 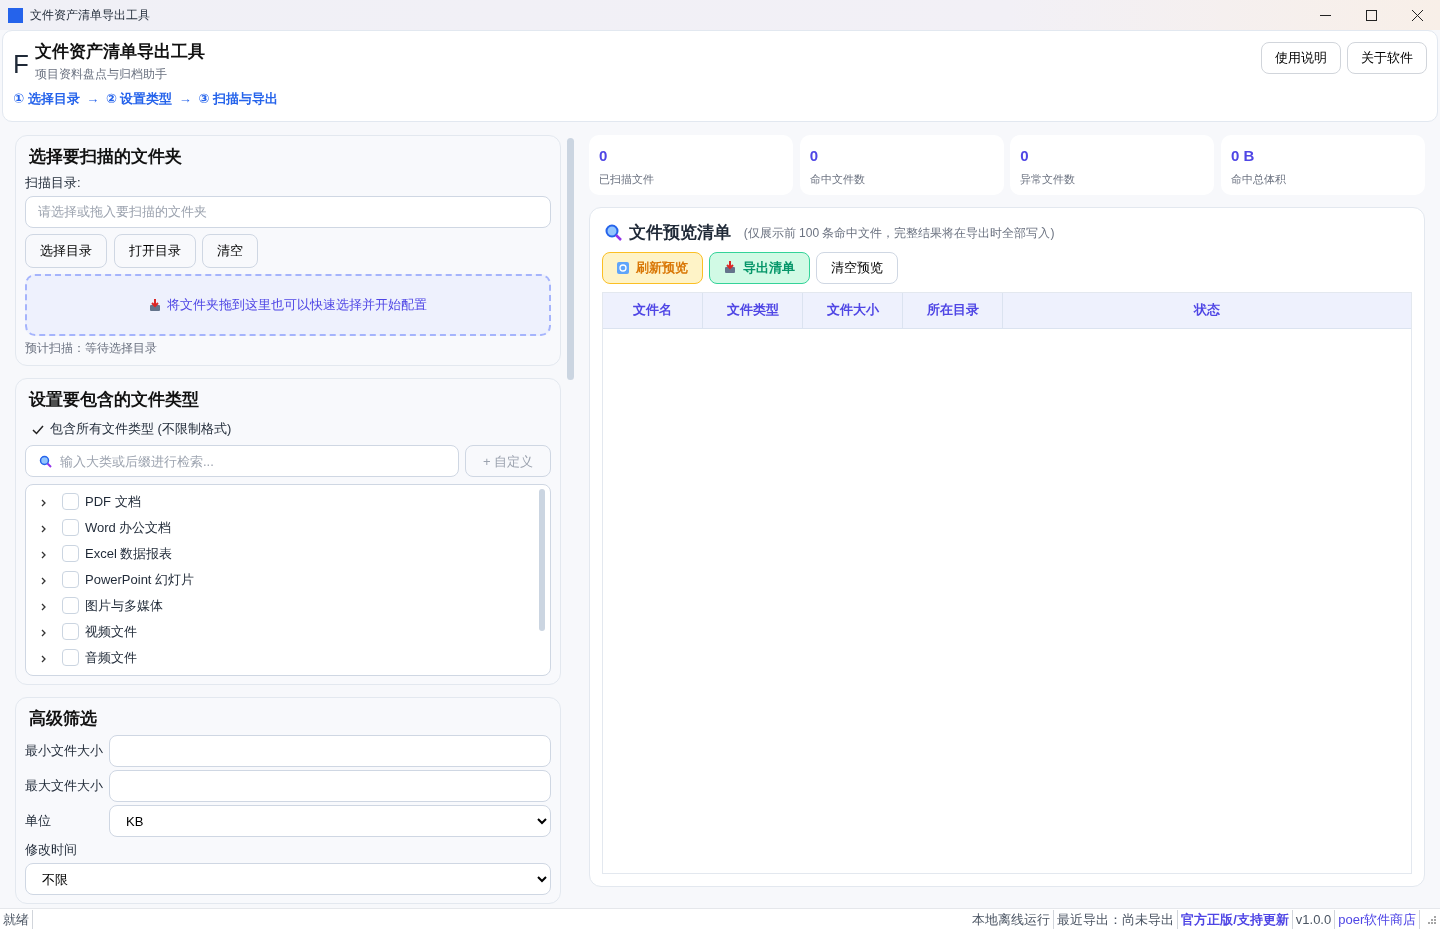 What do you see at coordinates (111, 632) in the screenshot?
I see `category-label: 视频文件` at bounding box center [111, 632].